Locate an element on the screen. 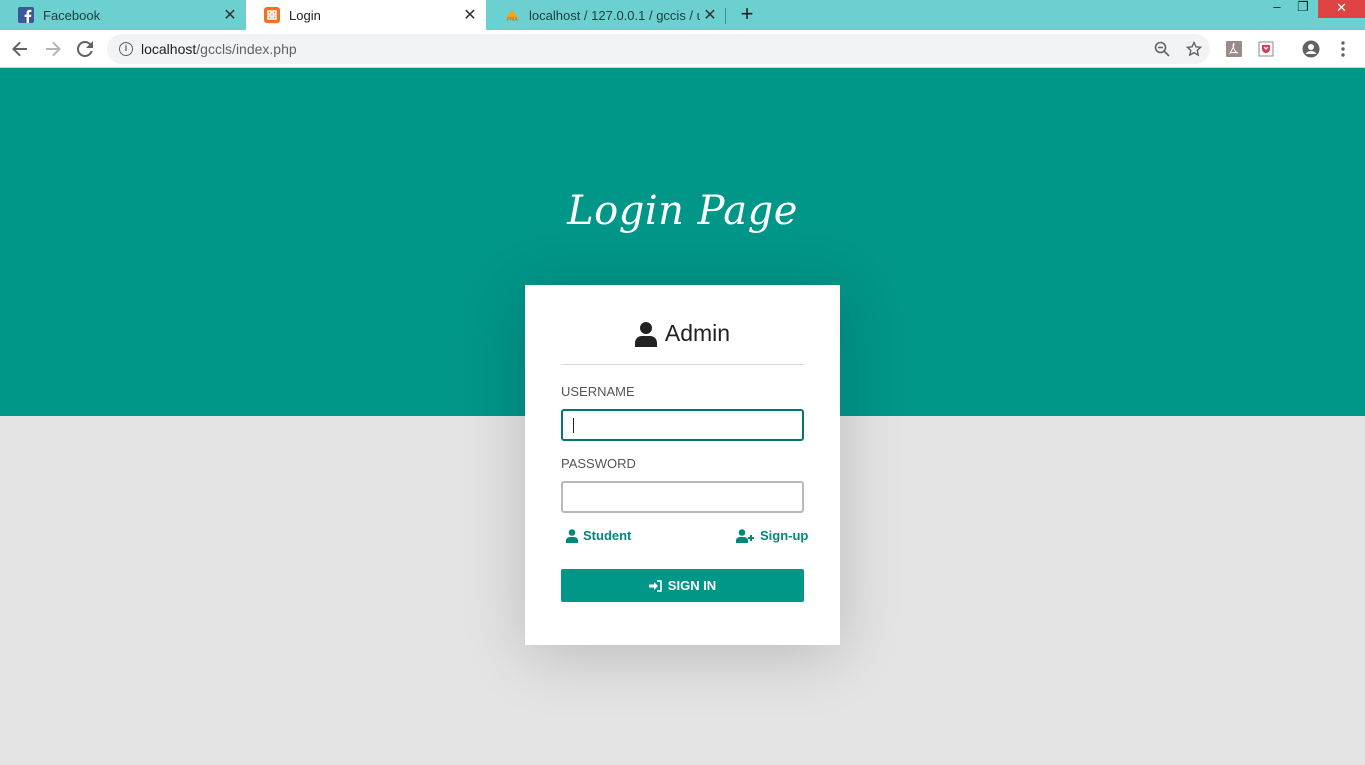  tab-title: localhost / 127.0.0.1 / gccis / use is located at coordinates (614, 15).